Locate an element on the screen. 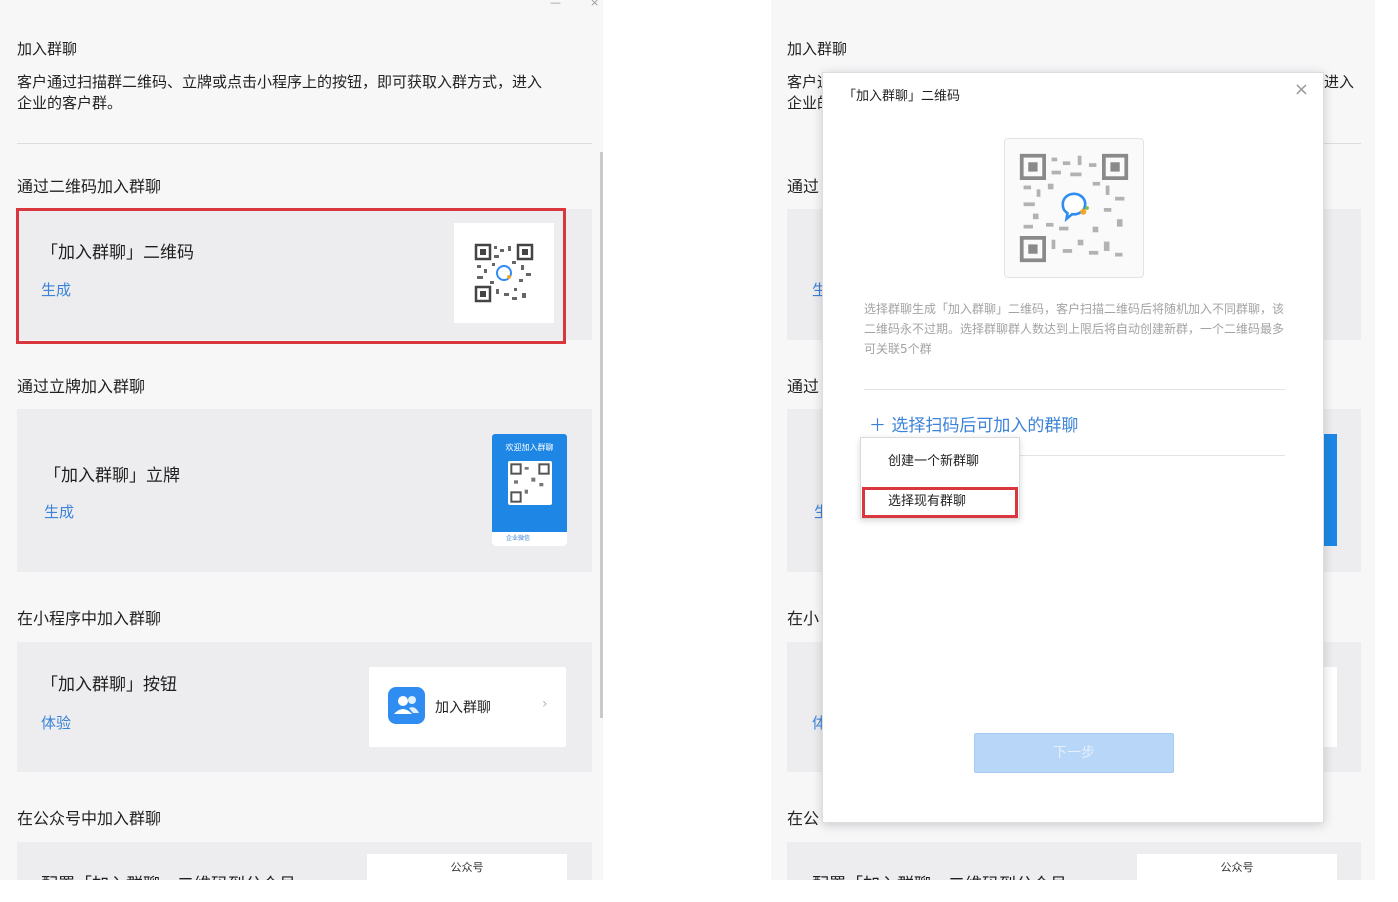 This screenshot has height=902, width=1398. qrcode-card: 「 生 is located at coordinates (808, 274).